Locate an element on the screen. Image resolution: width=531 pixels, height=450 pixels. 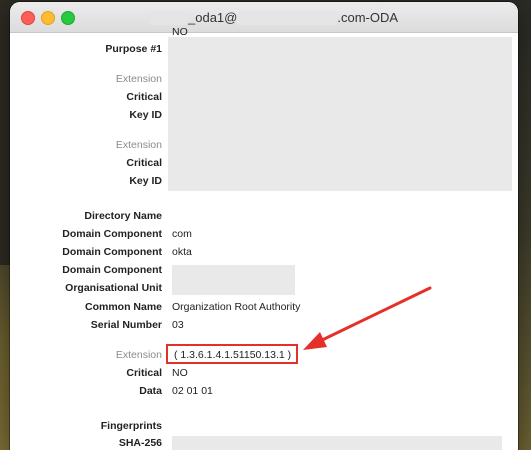
directory-name-label: Directory Name is located at coordinates (123, 216).